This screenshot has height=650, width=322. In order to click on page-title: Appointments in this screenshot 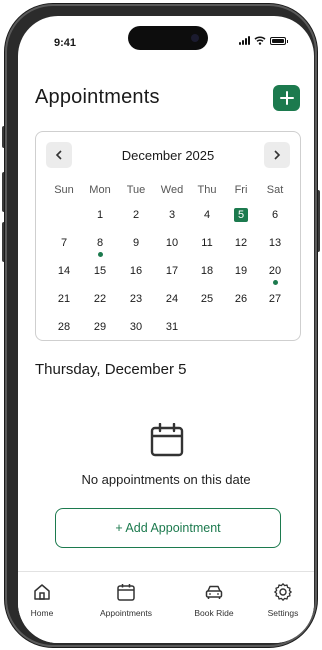, I will do `click(97, 97)`.